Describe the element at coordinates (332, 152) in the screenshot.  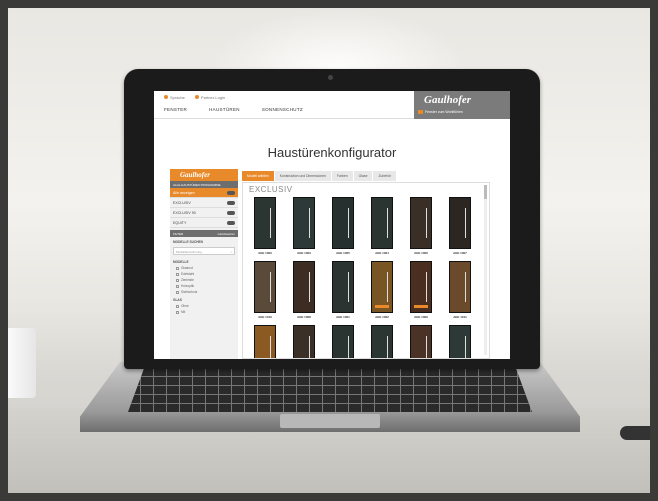
I see `page-title: Haustürenkonfigurator` at that location.